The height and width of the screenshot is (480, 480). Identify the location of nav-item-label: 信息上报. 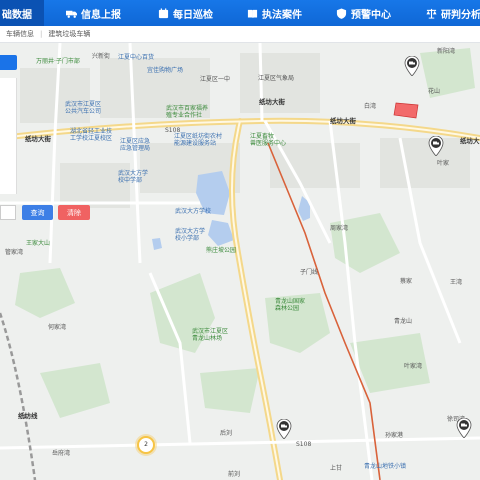
(101, 15).